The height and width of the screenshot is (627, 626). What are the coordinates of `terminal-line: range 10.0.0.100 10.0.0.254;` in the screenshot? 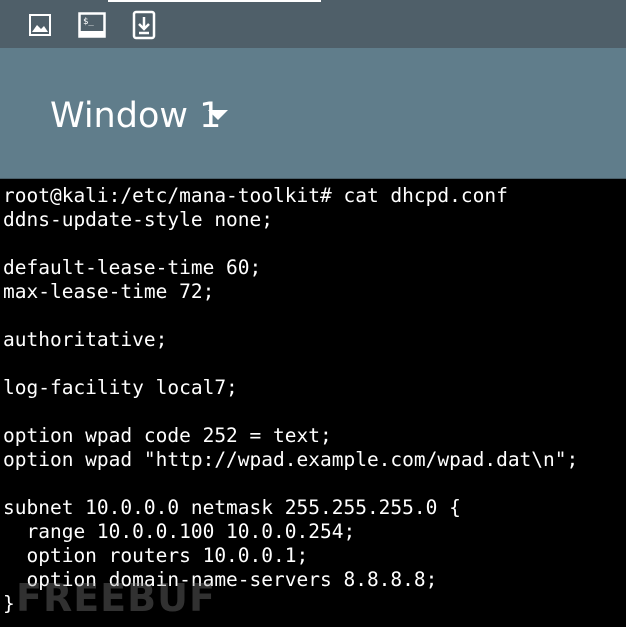 It's located at (179, 531).